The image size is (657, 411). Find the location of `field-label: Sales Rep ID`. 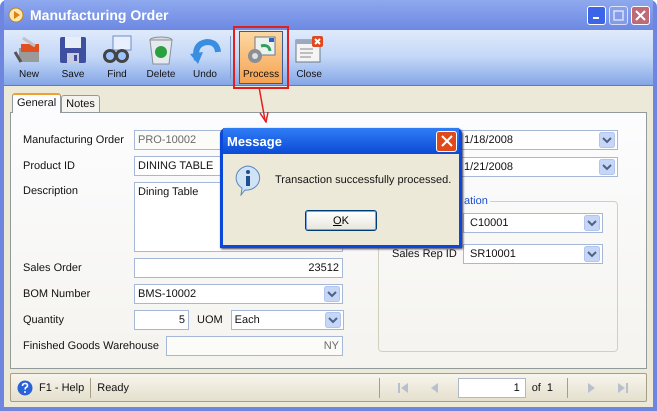

field-label: Sales Rep ID is located at coordinates (425, 254).